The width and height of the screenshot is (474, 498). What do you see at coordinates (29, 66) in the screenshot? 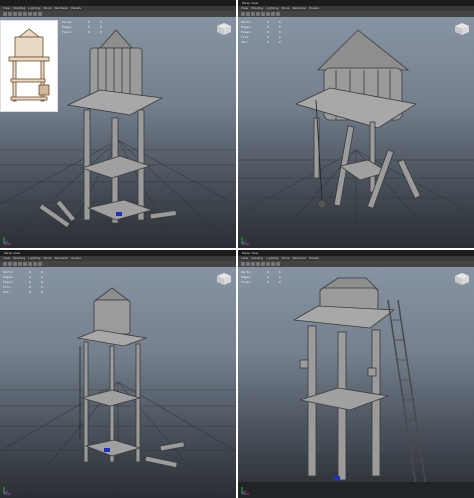
I see `reference-sketch-image` at bounding box center [29, 66].